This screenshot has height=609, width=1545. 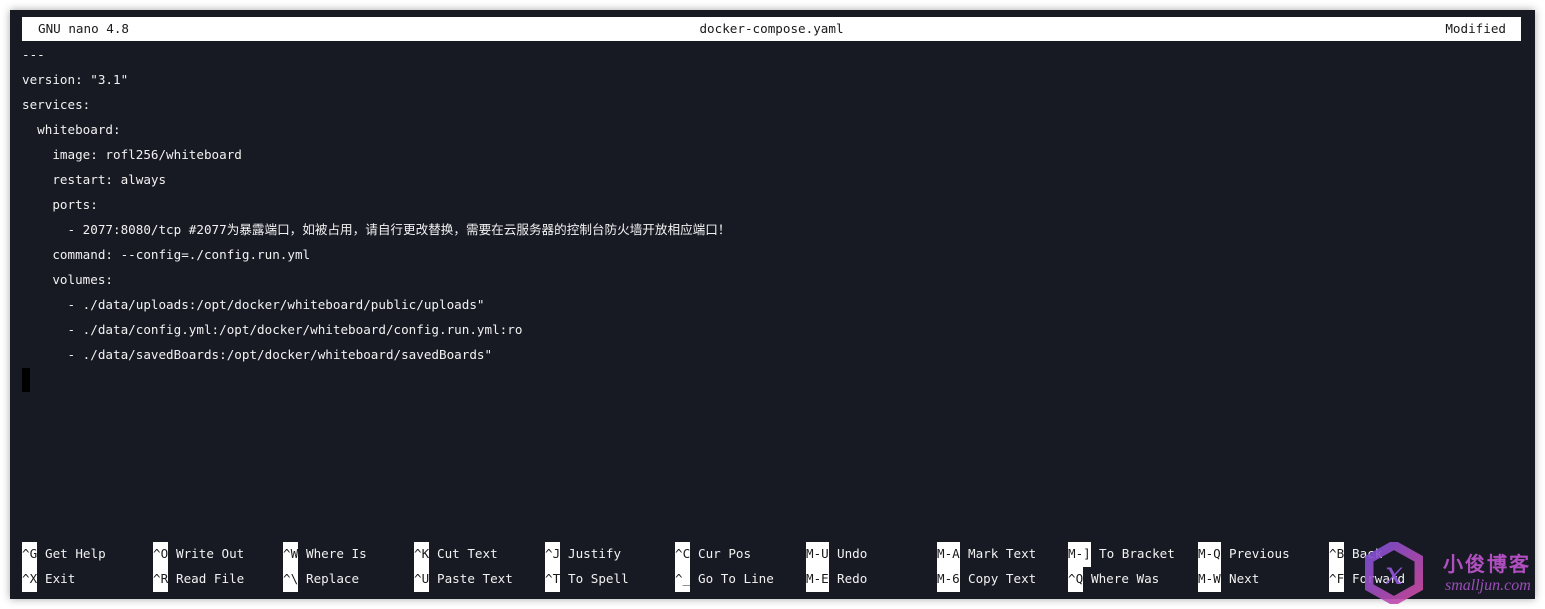 I want to click on shortcut-item: ^G Get Help, so click(x=64, y=554).